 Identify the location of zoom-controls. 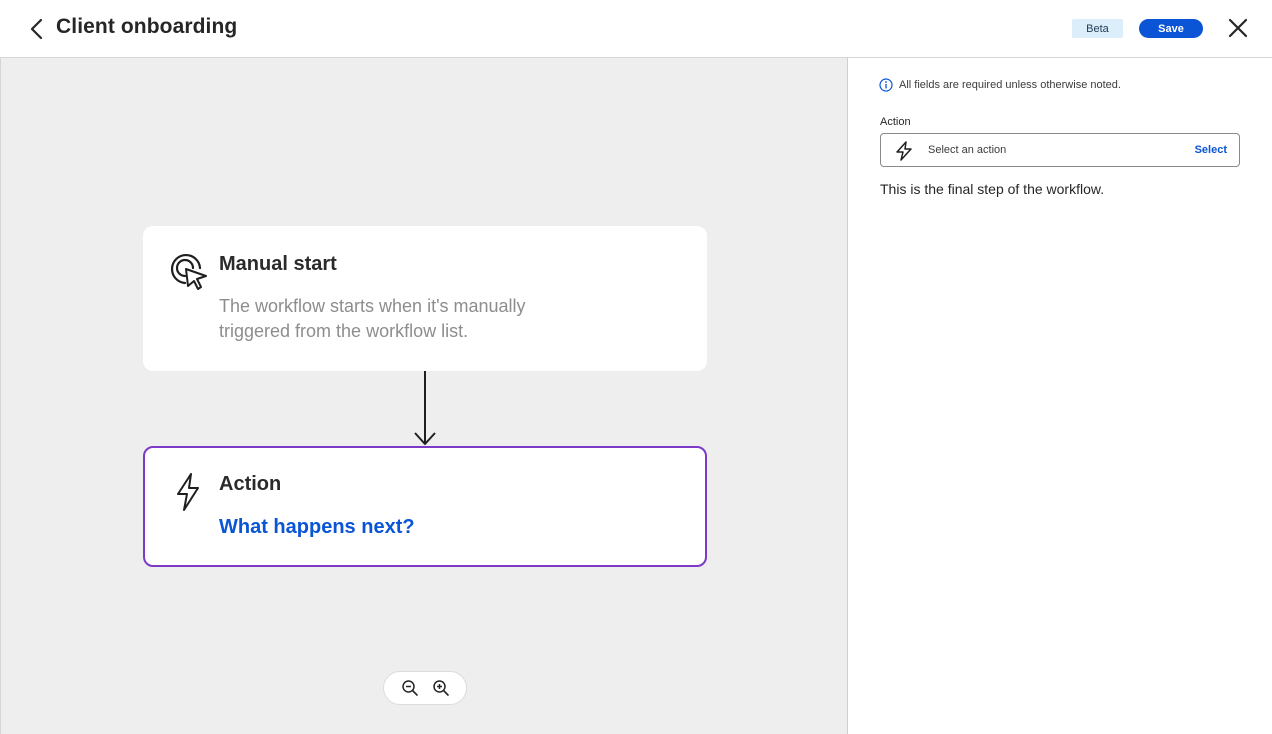
(425, 688).